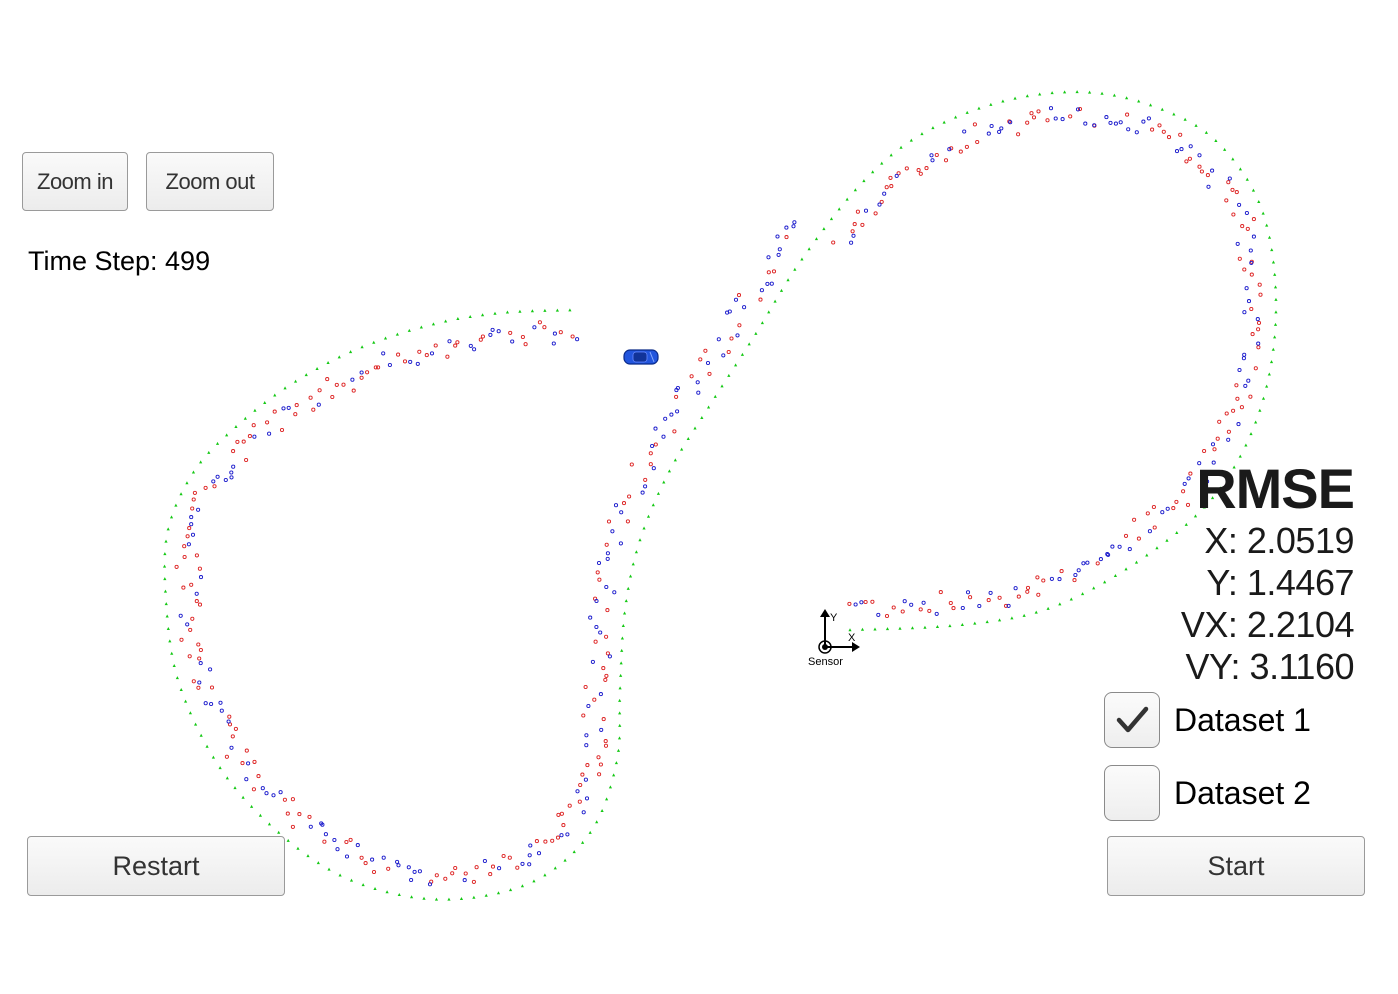 This screenshot has height=994, width=1398. What do you see at coordinates (834, 638) in the screenshot?
I see `sensor-origin-icon: Y X Sensor` at bounding box center [834, 638].